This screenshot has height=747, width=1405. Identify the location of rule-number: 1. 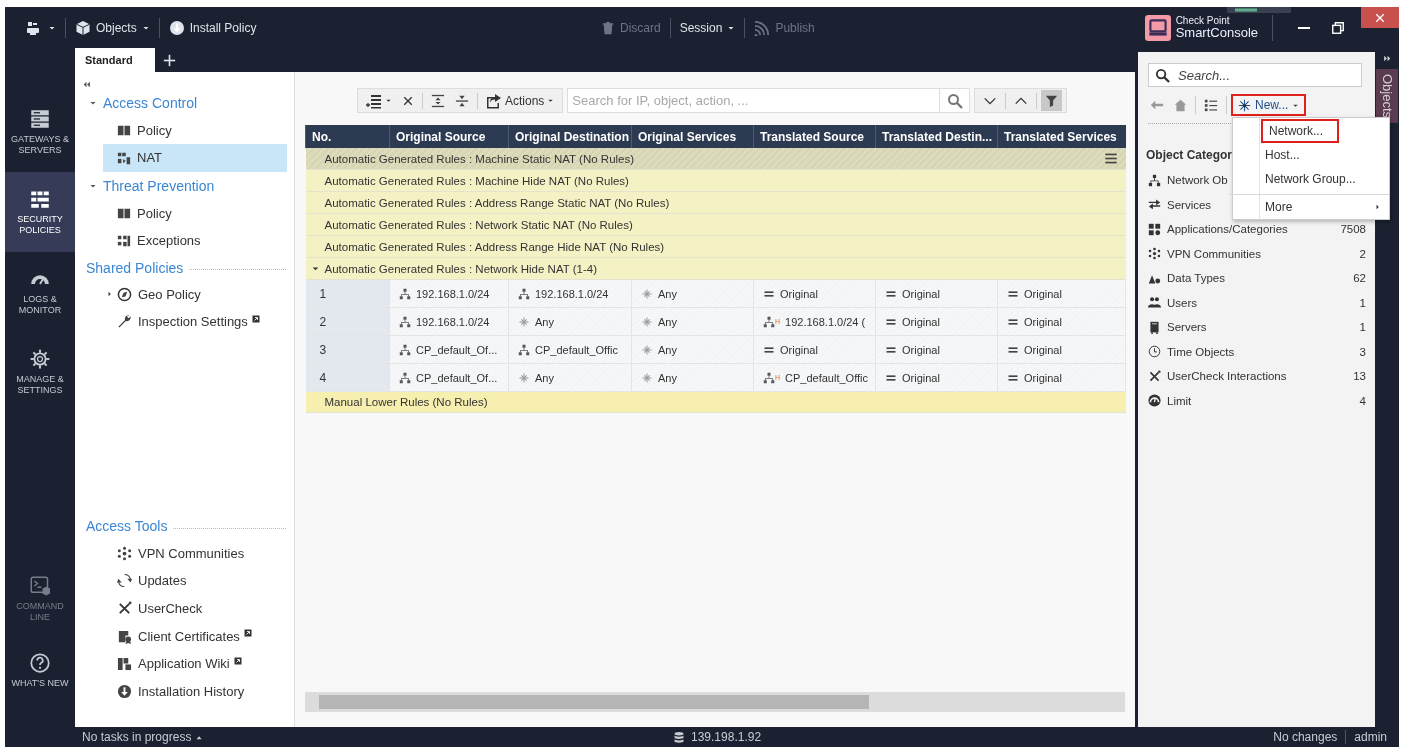
(347, 293).